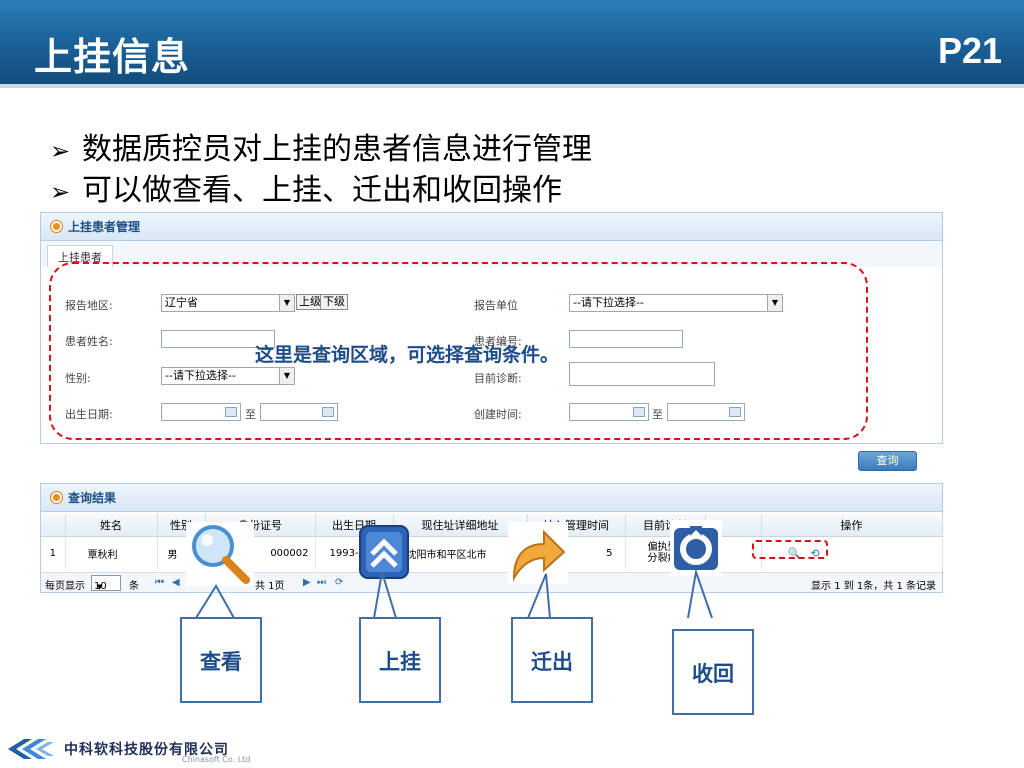 This screenshot has width=1024, height=768. I want to click on company-name-en: Chinasoft Co. Ltd, so click(216, 759).